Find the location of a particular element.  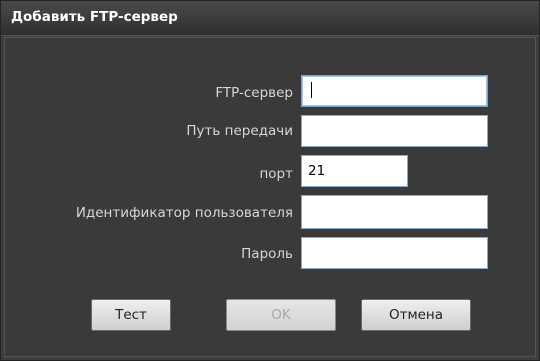

user-id-label: Идентификатор пользователя is located at coordinates (184, 213).